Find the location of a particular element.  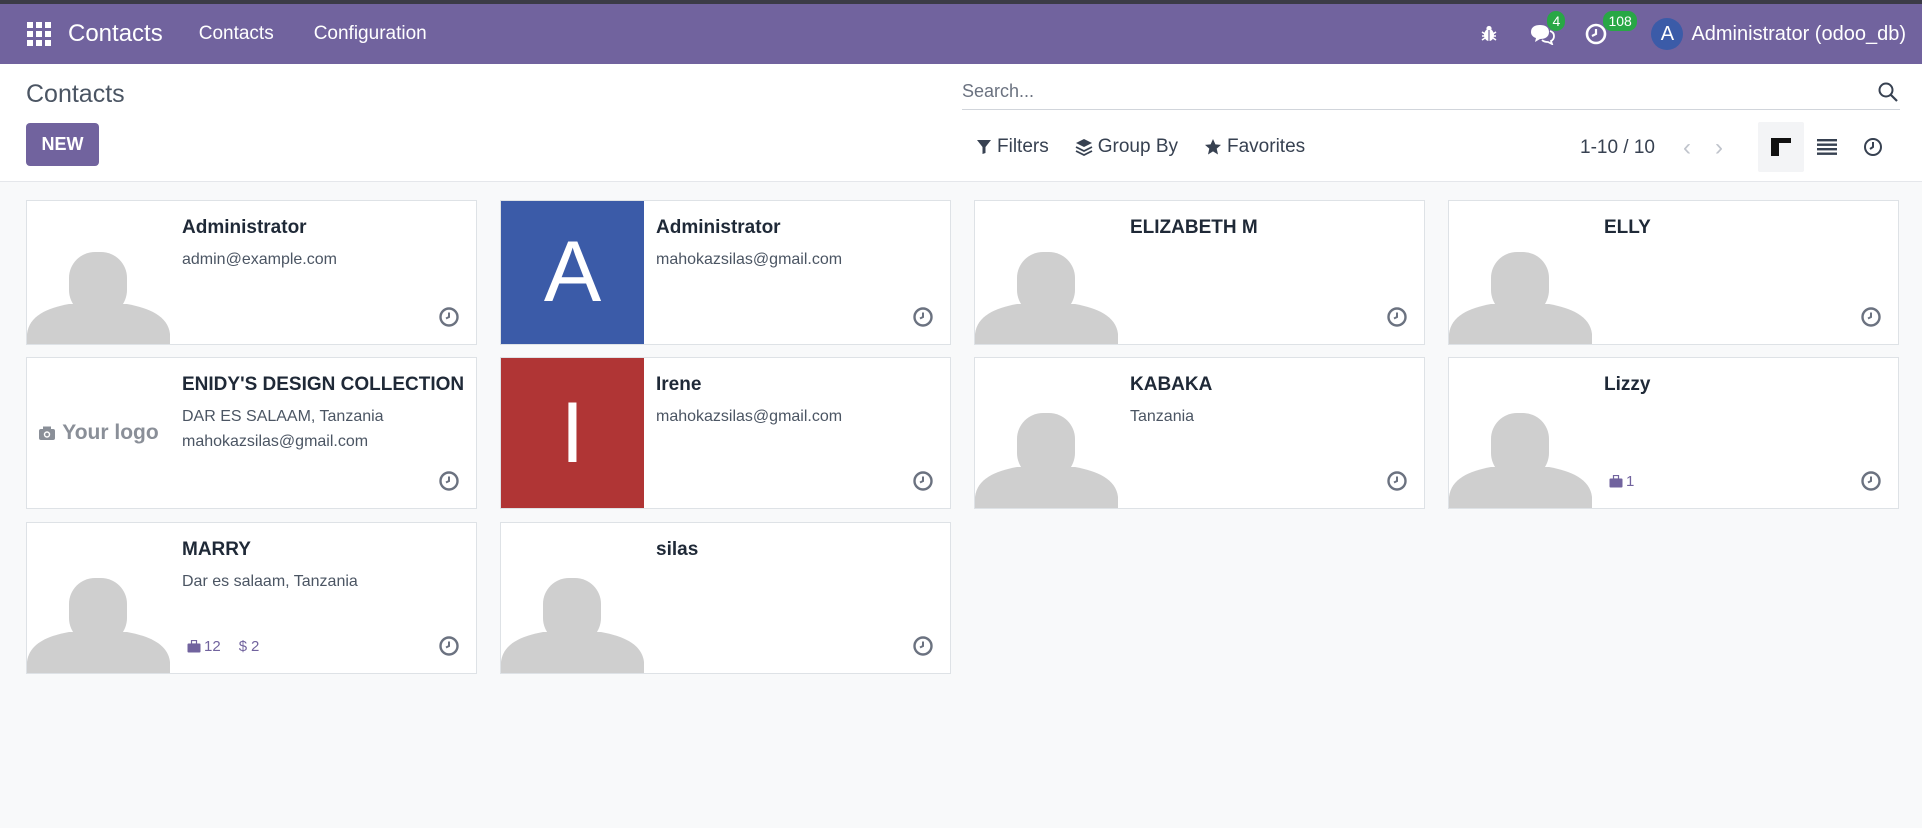

group-by-button: Group By is located at coordinates (1126, 147).